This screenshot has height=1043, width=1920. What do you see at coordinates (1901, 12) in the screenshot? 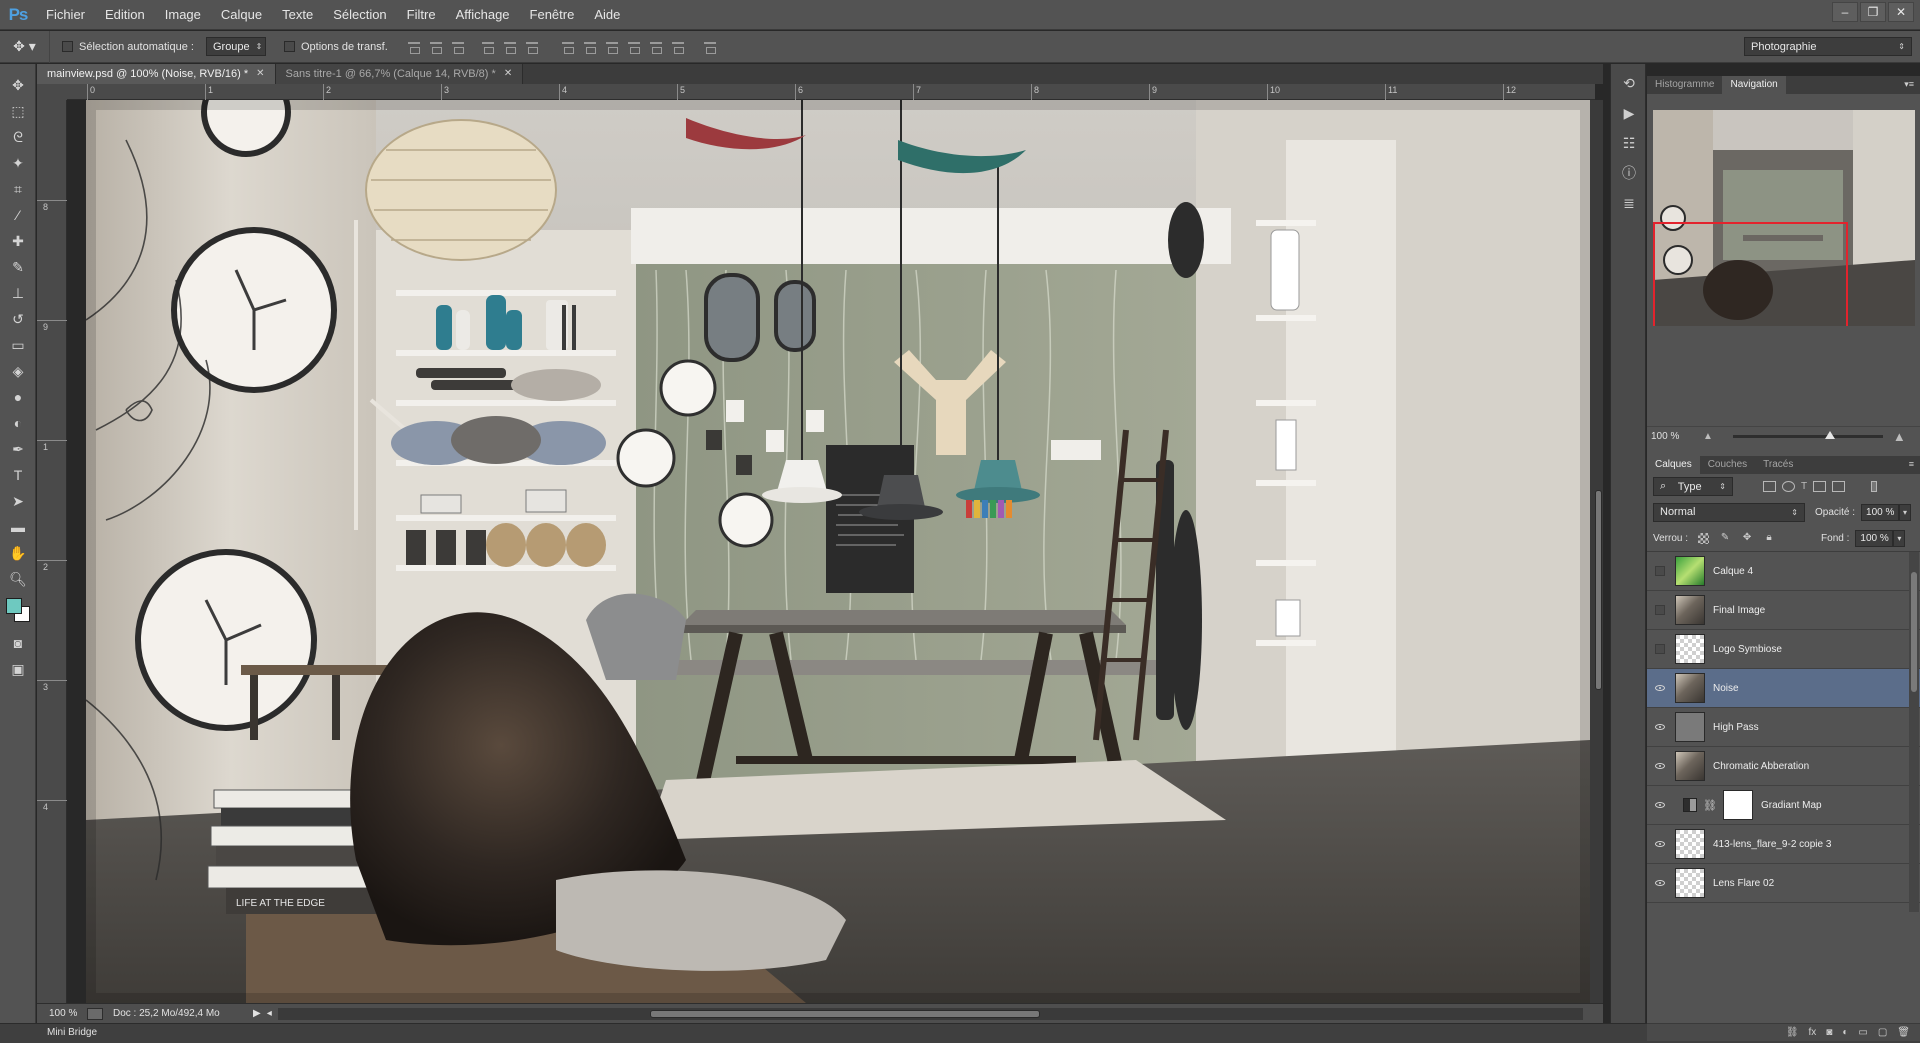
I see `close-button: ✕` at bounding box center [1901, 12].